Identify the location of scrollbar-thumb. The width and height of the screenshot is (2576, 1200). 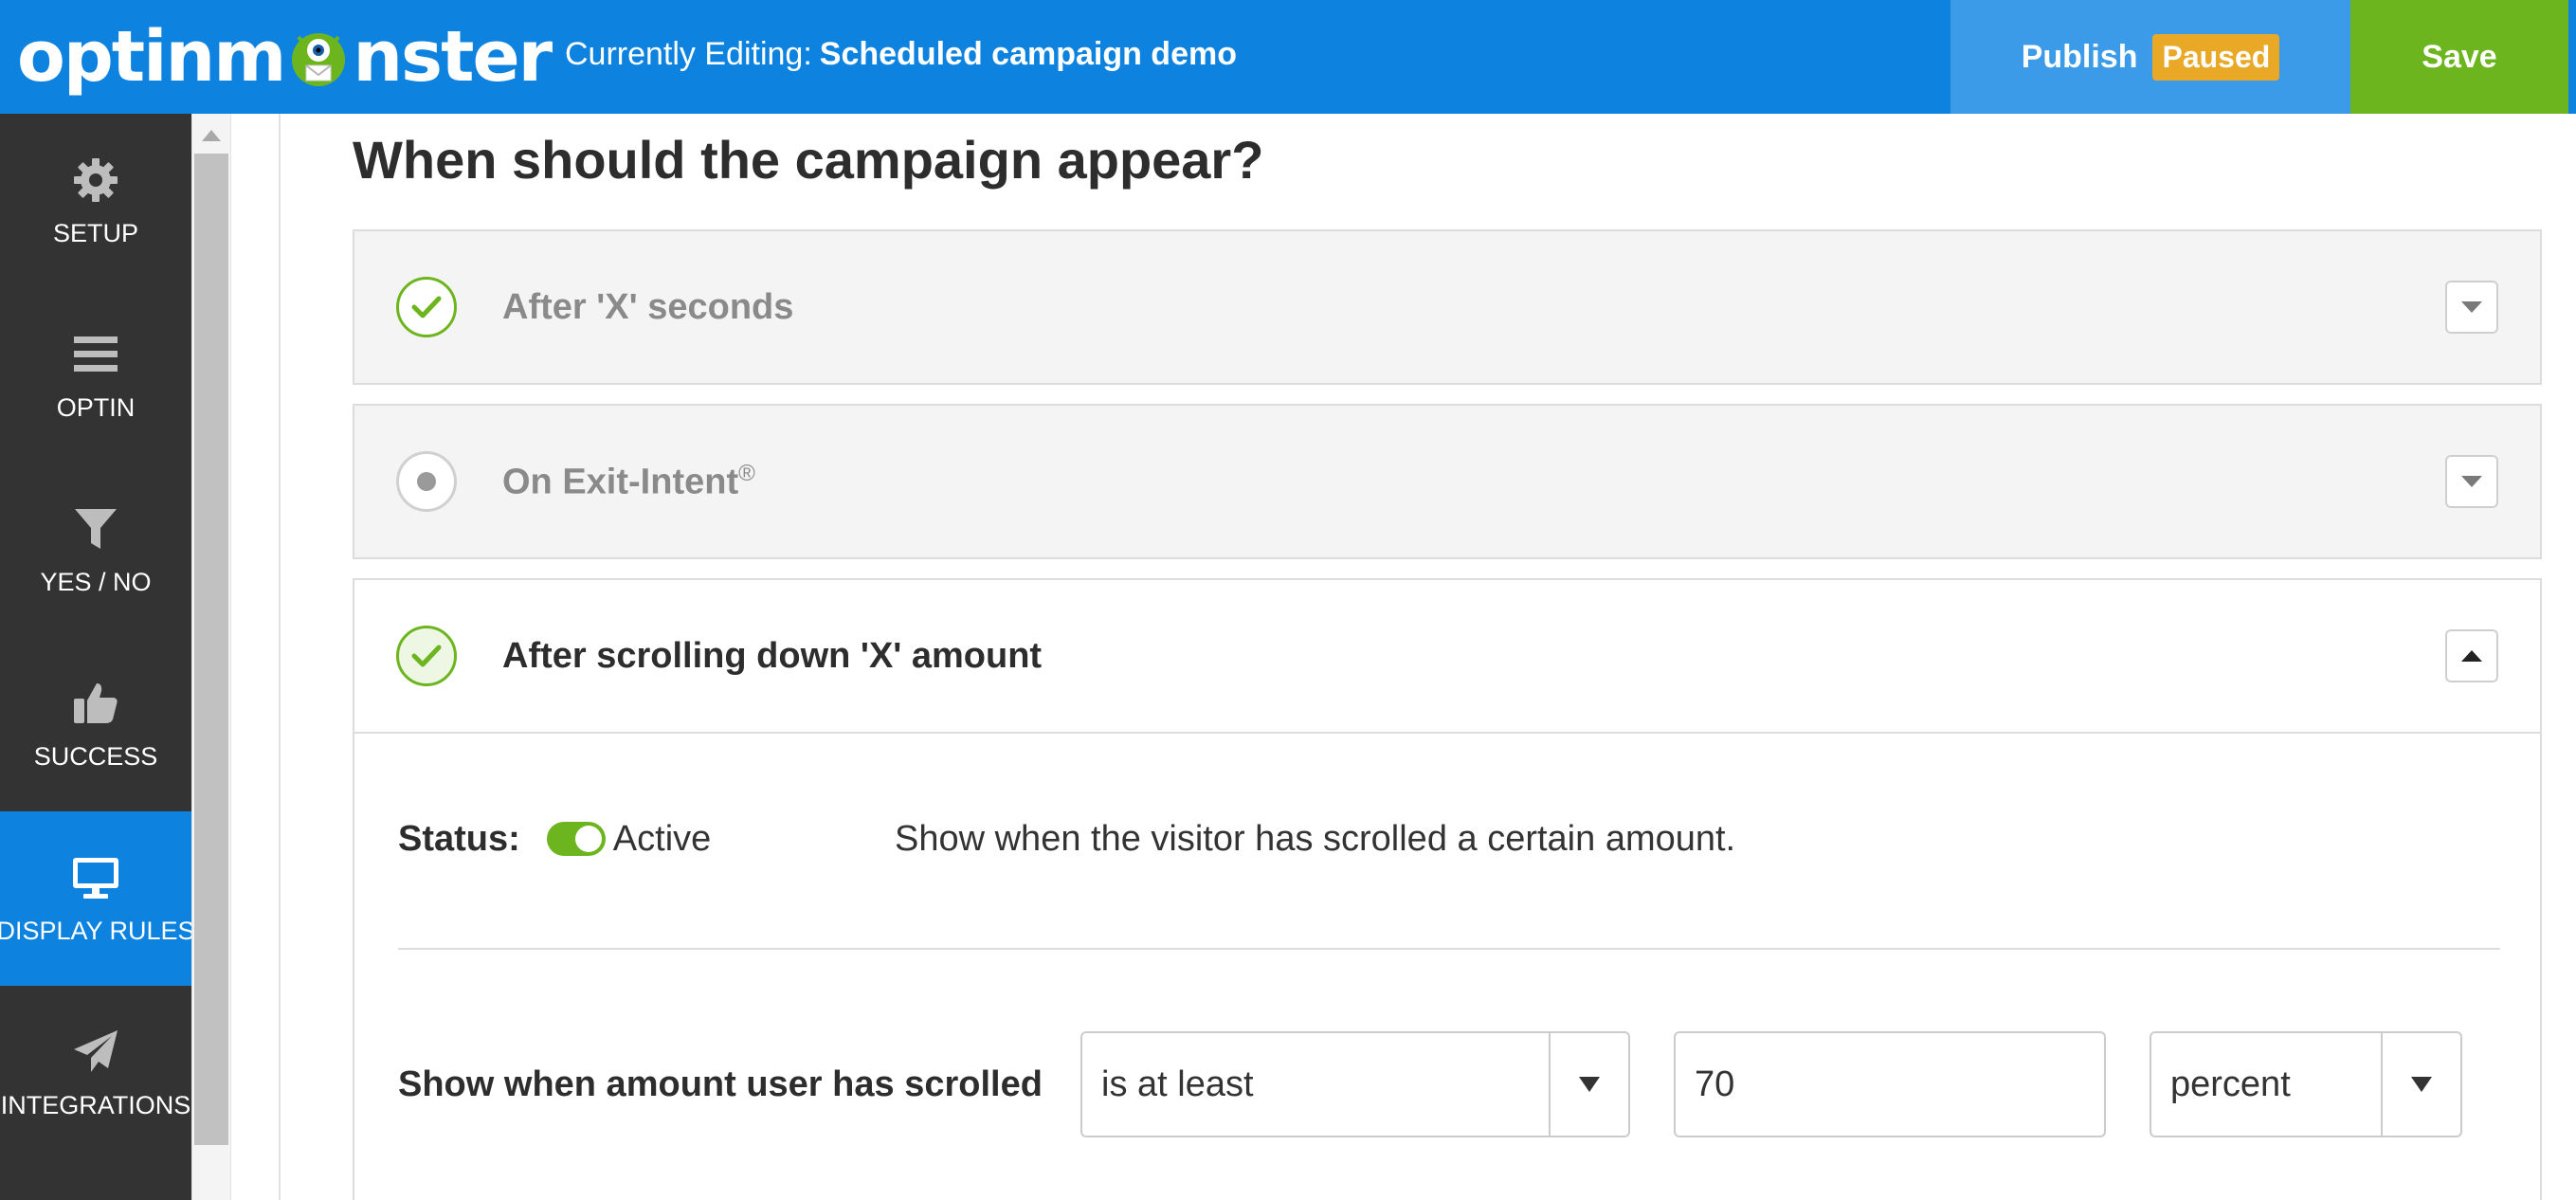
(211, 649).